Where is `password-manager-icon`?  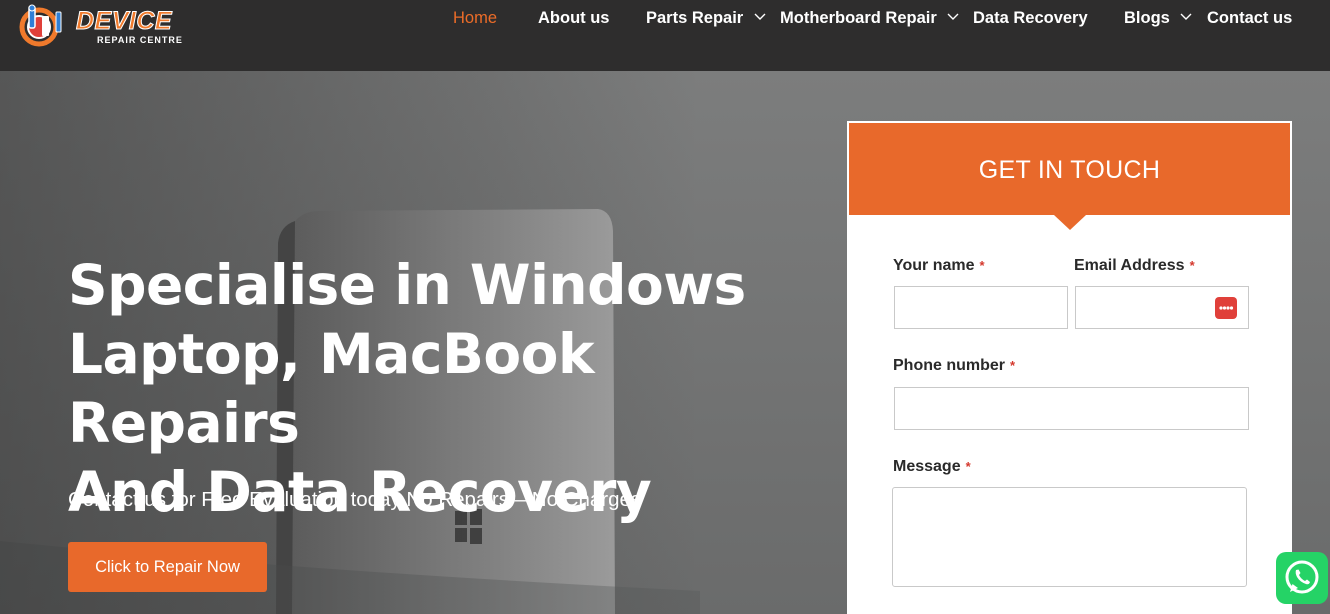
password-manager-icon is located at coordinates (1226, 308).